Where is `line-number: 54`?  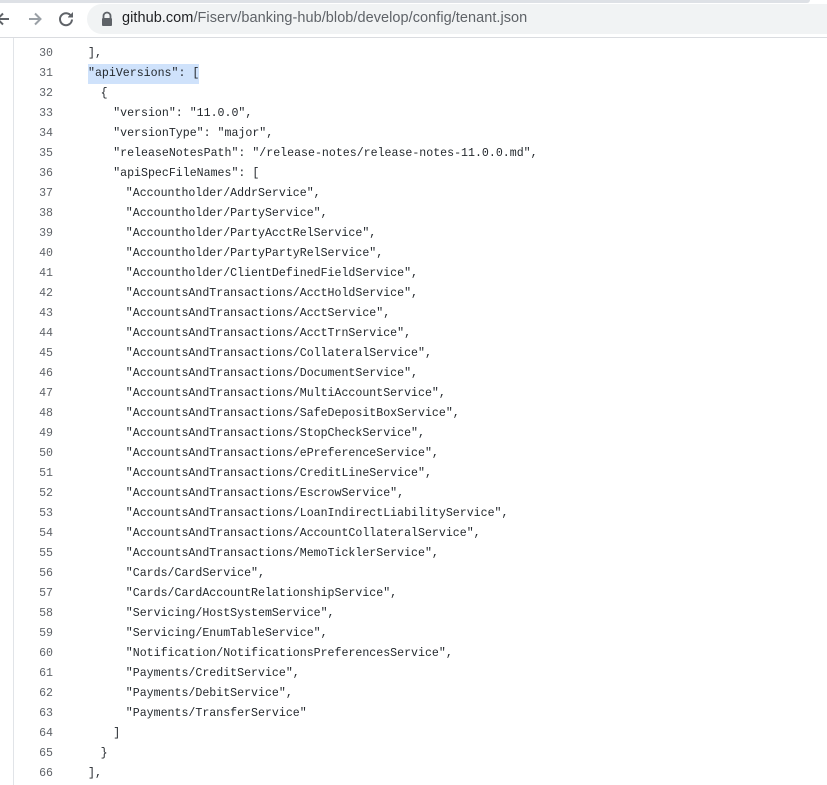 line-number: 54 is located at coordinates (33, 534).